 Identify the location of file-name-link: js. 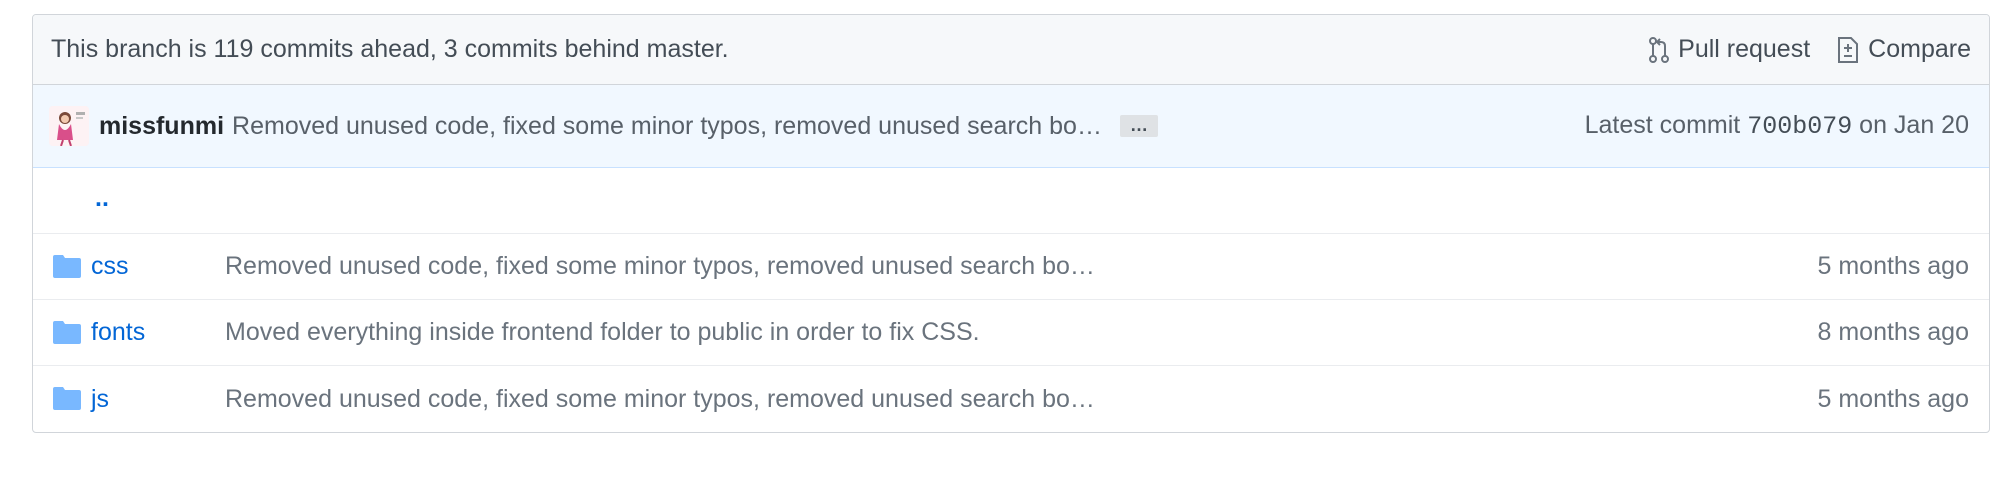
(100, 399).